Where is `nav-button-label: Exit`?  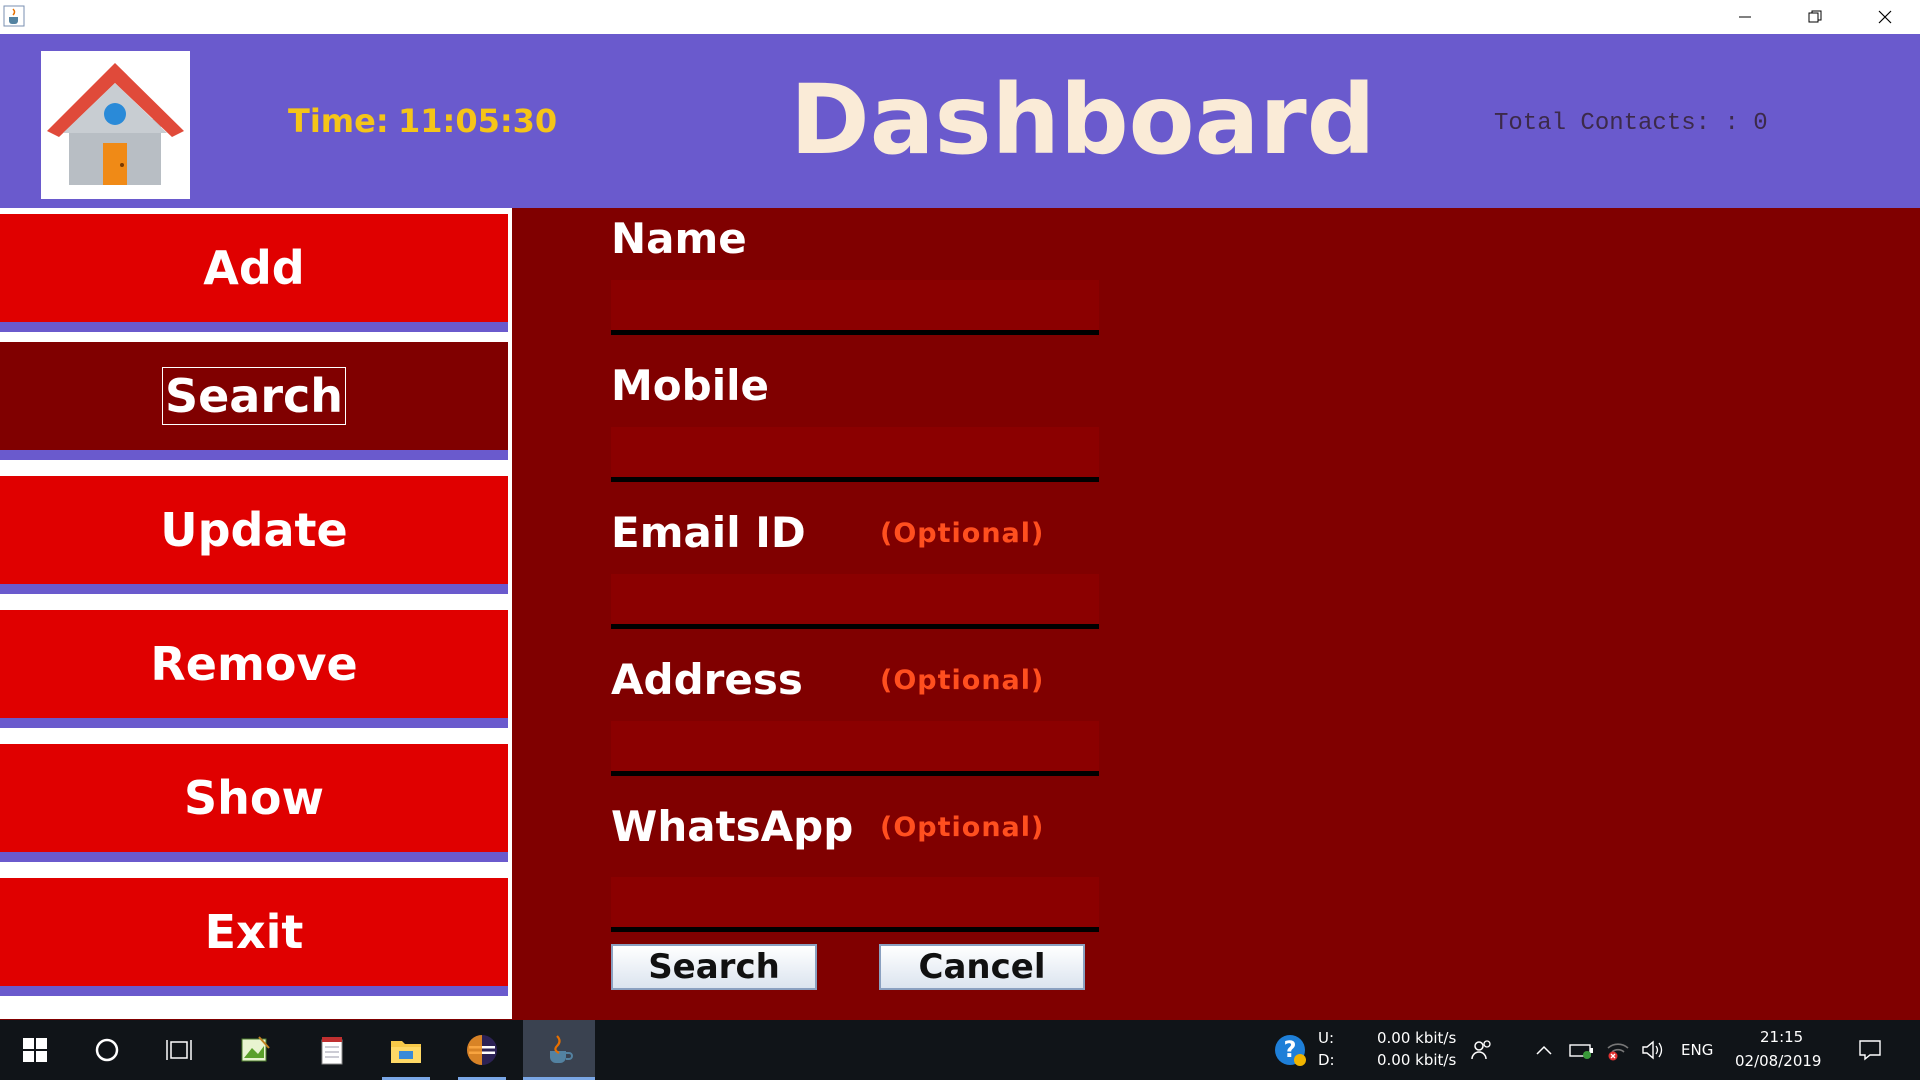 nav-button-label: Exit is located at coordinates (254, 932).